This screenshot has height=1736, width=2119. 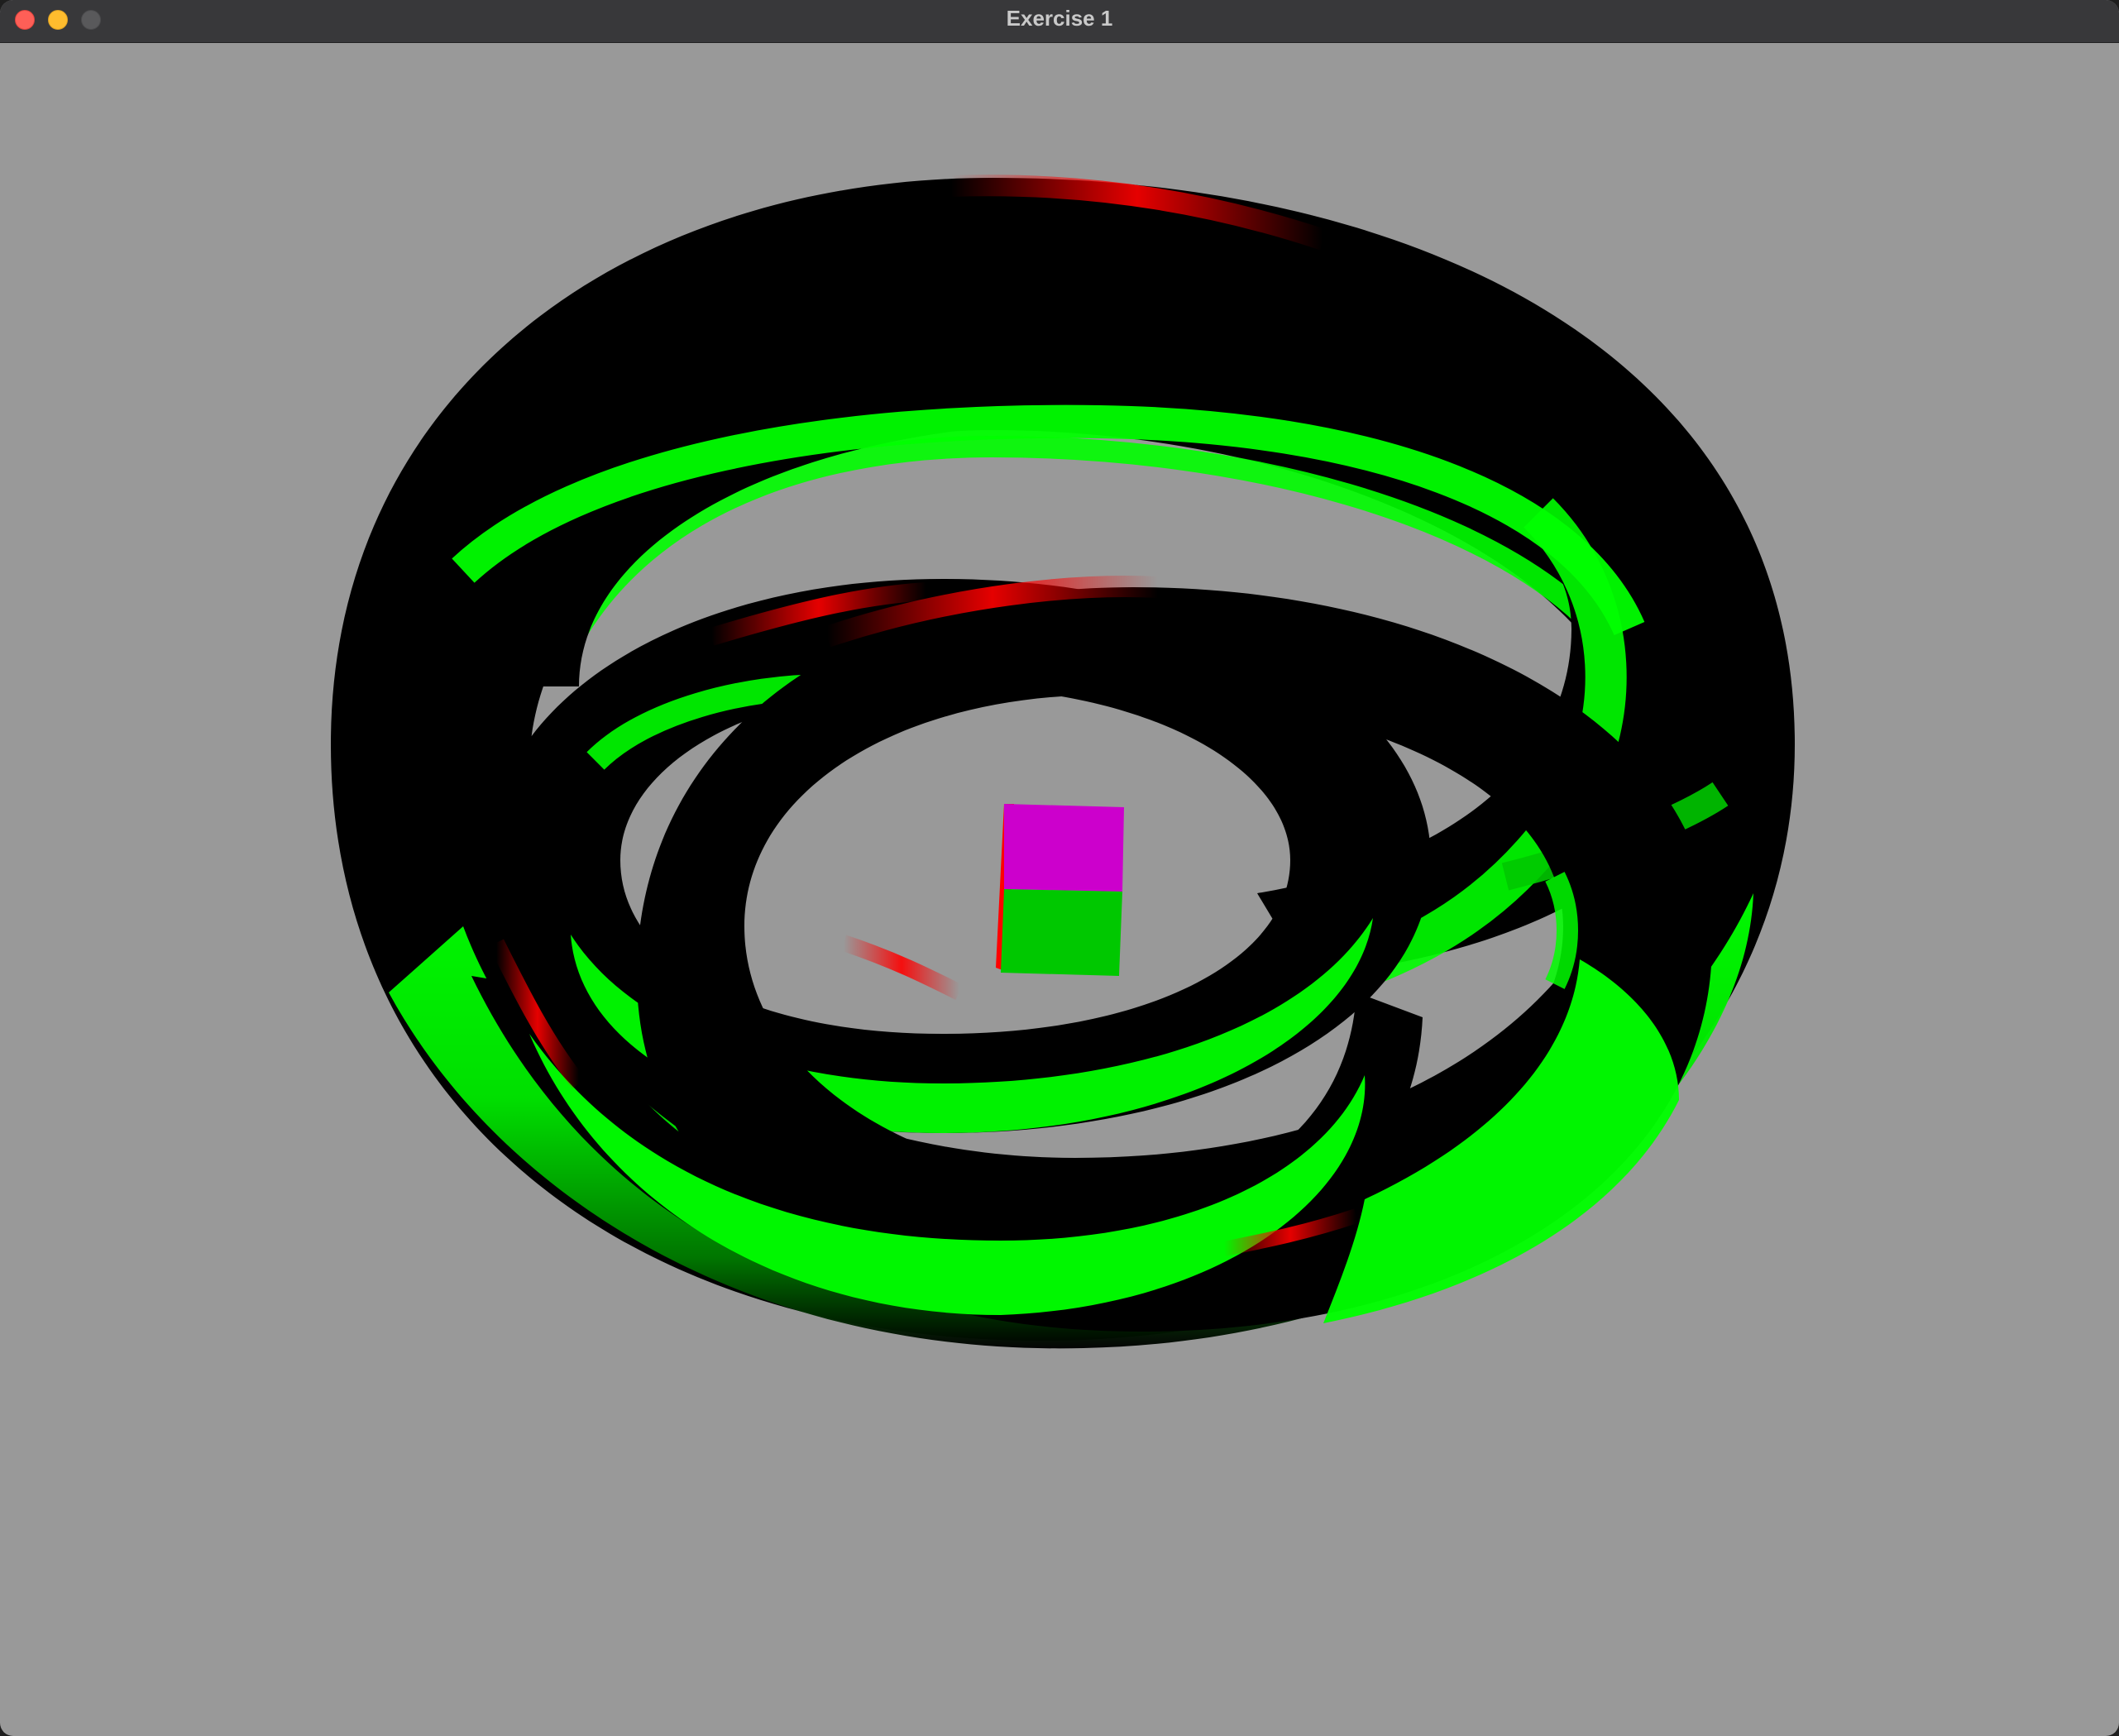 I want to click on cube-front-face, so click(x=1061, y=932).